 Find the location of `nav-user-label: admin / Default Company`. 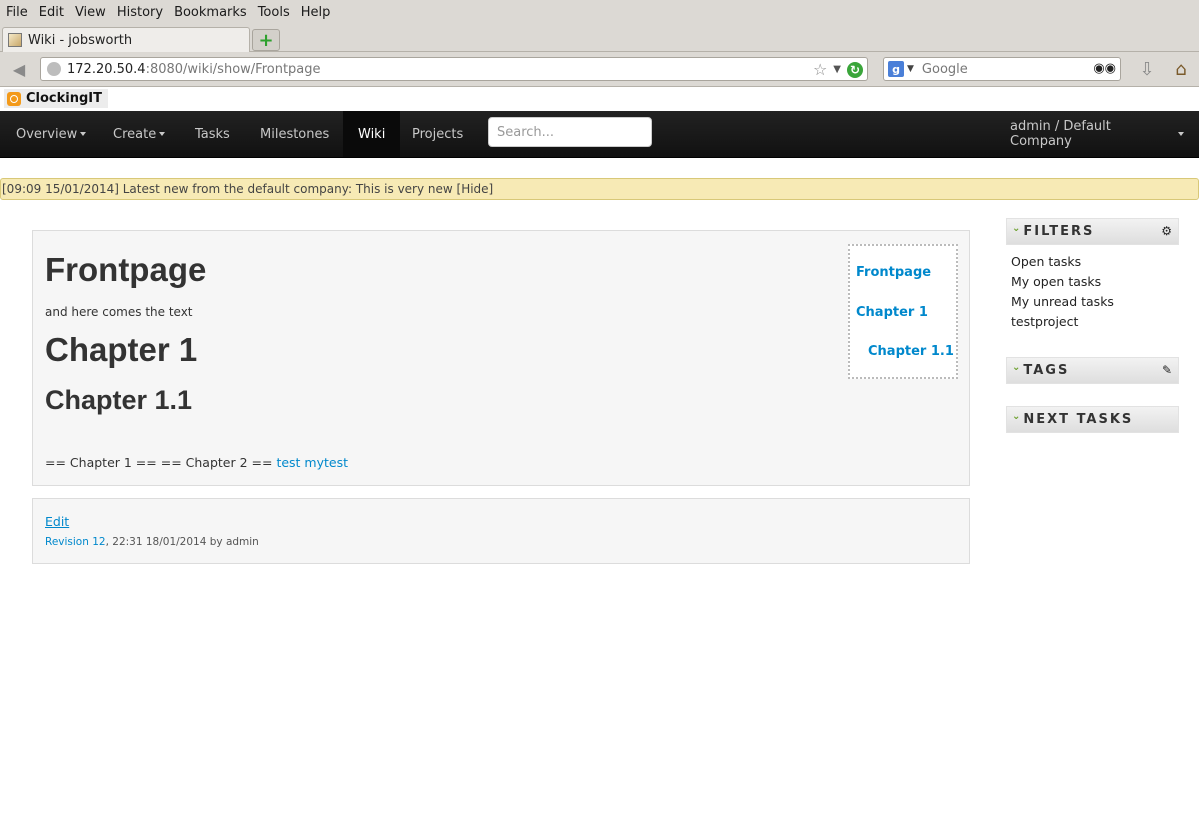

nav-user-label: admin / Default Company is located at coordinates (1060, 134).